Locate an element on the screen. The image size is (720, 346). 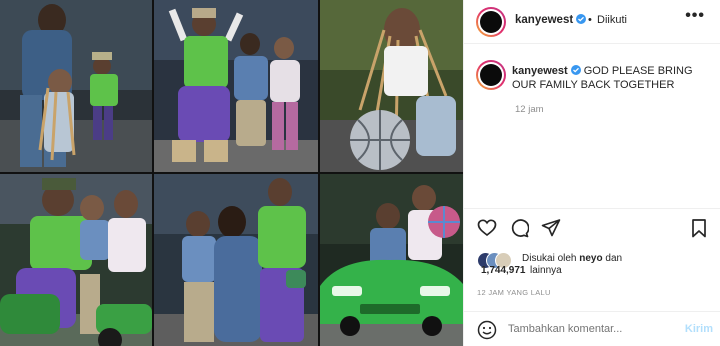
photo-kids-atv is located at coordinates (76, 260).